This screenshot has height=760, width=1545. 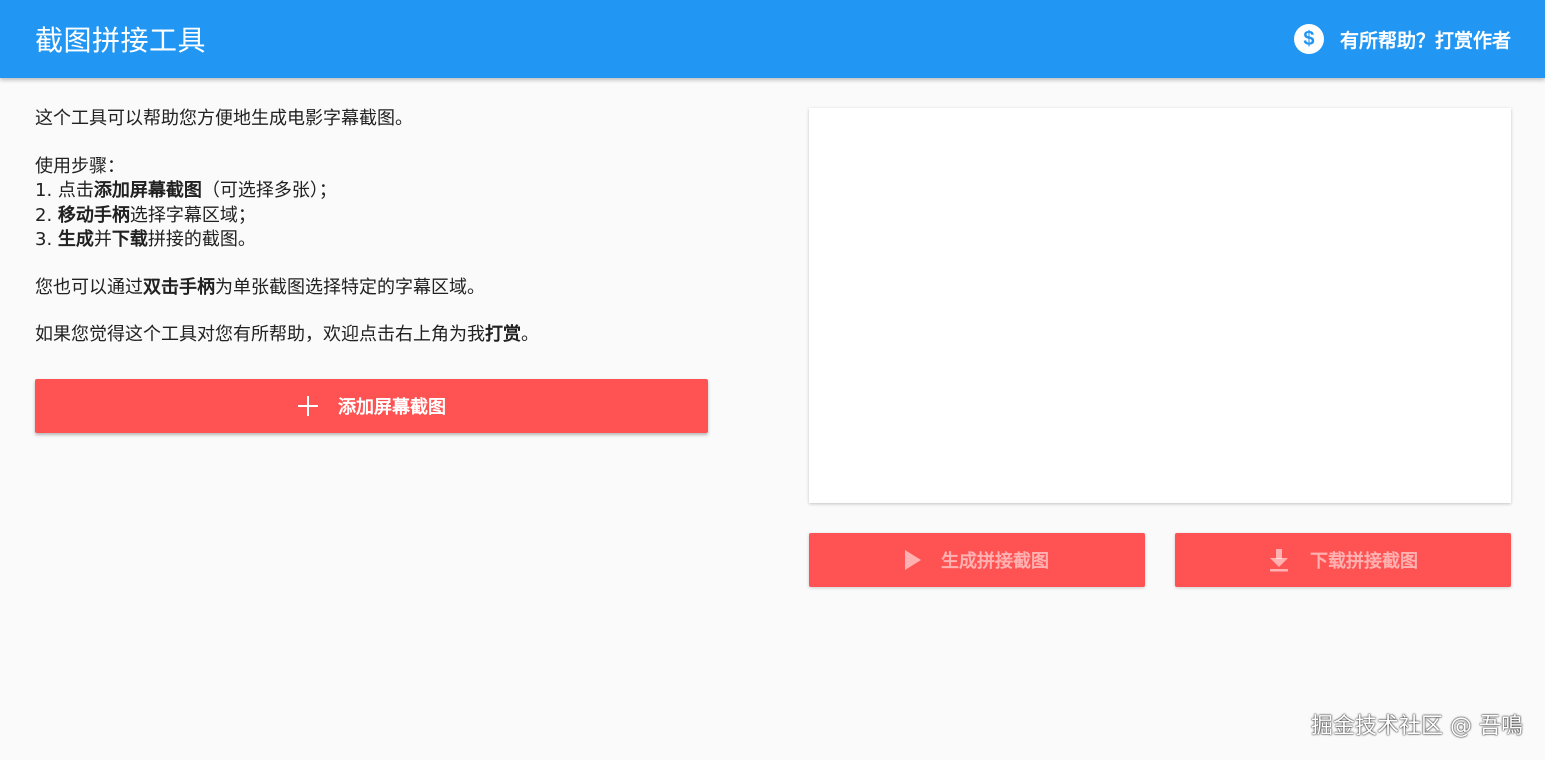 I want to click on add-screenshot-button: 添加屏幕截图, so click(x=371, y=406).